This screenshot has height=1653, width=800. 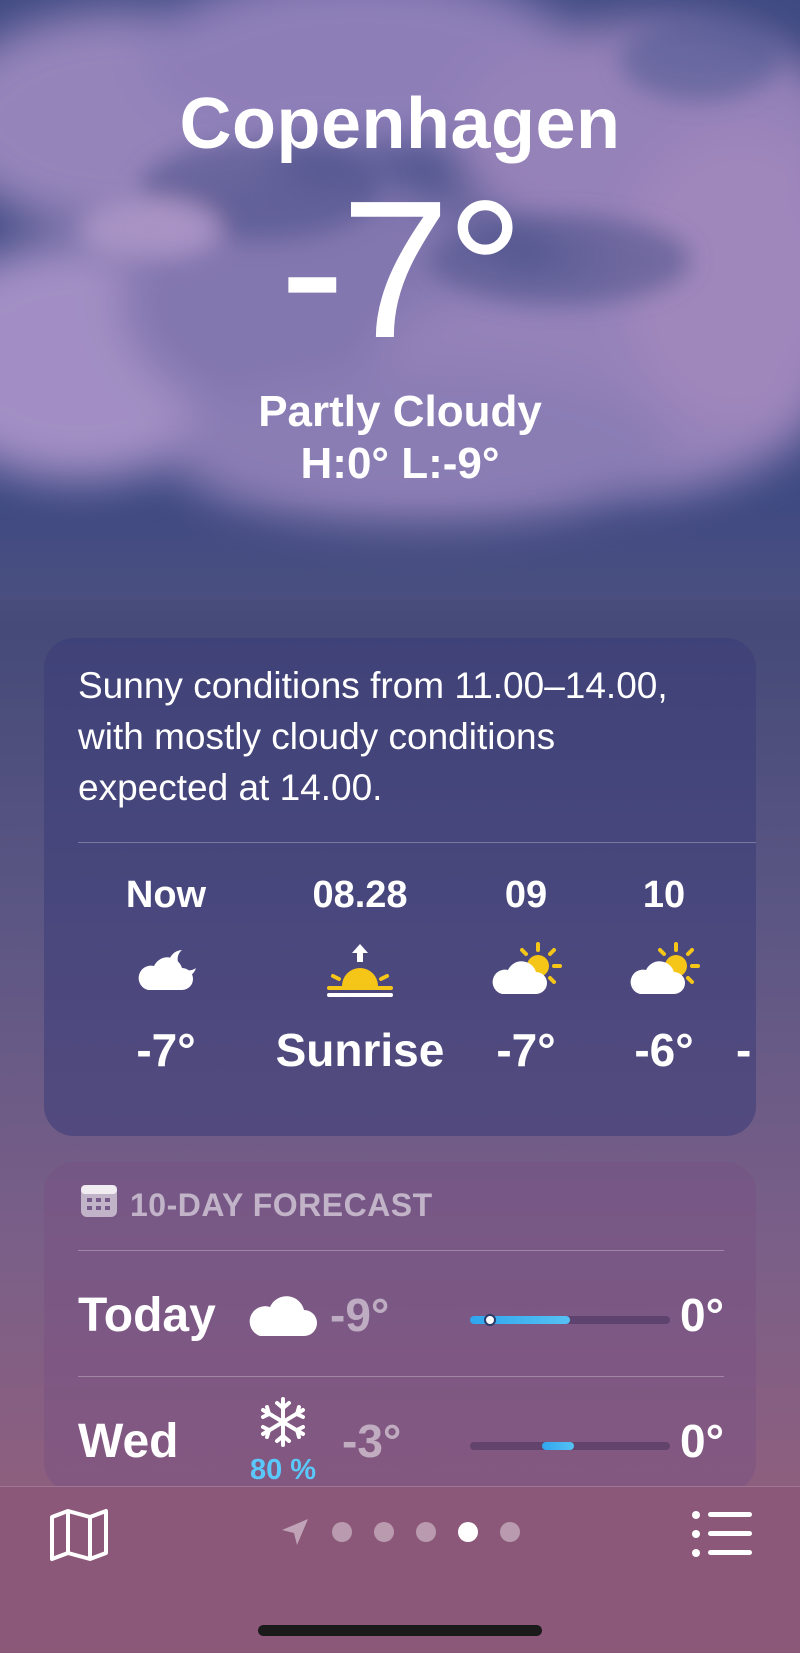 I want to click on temperature-range-fill, so click(x=558, y=1446).